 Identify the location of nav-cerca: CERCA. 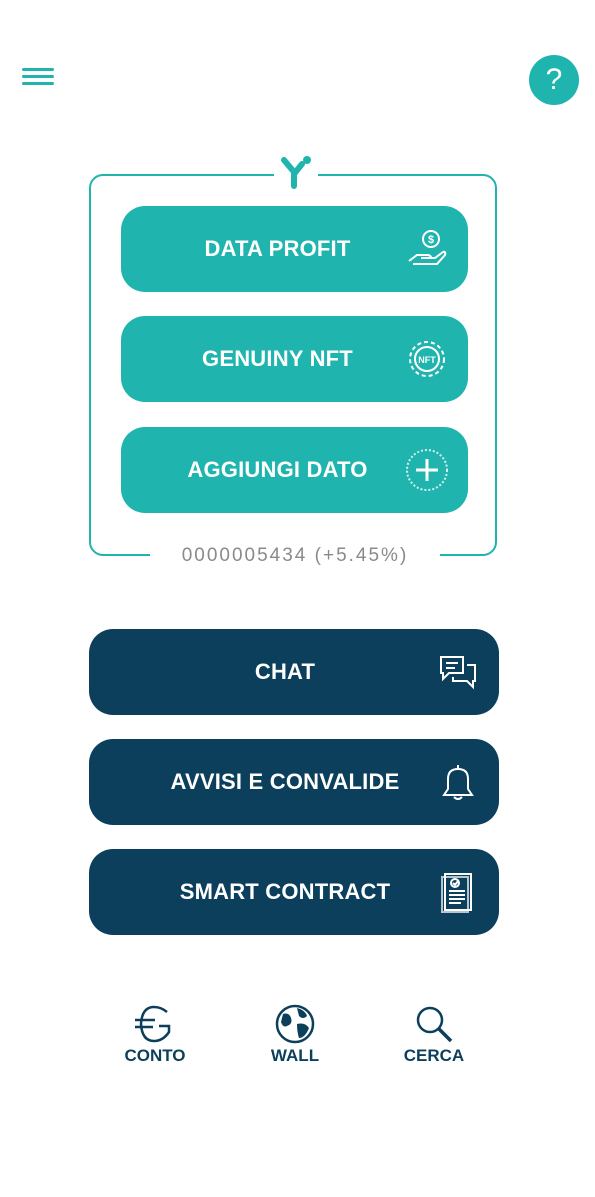
(434, 1035).